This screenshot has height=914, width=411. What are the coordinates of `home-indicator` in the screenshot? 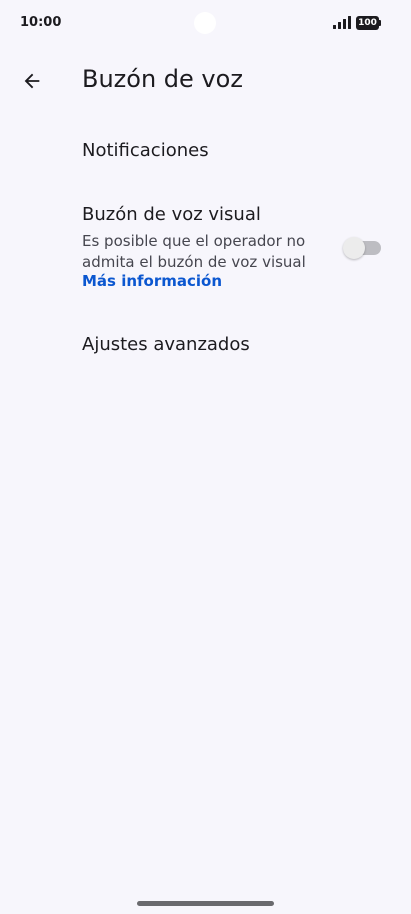 It's located at (205, 903).